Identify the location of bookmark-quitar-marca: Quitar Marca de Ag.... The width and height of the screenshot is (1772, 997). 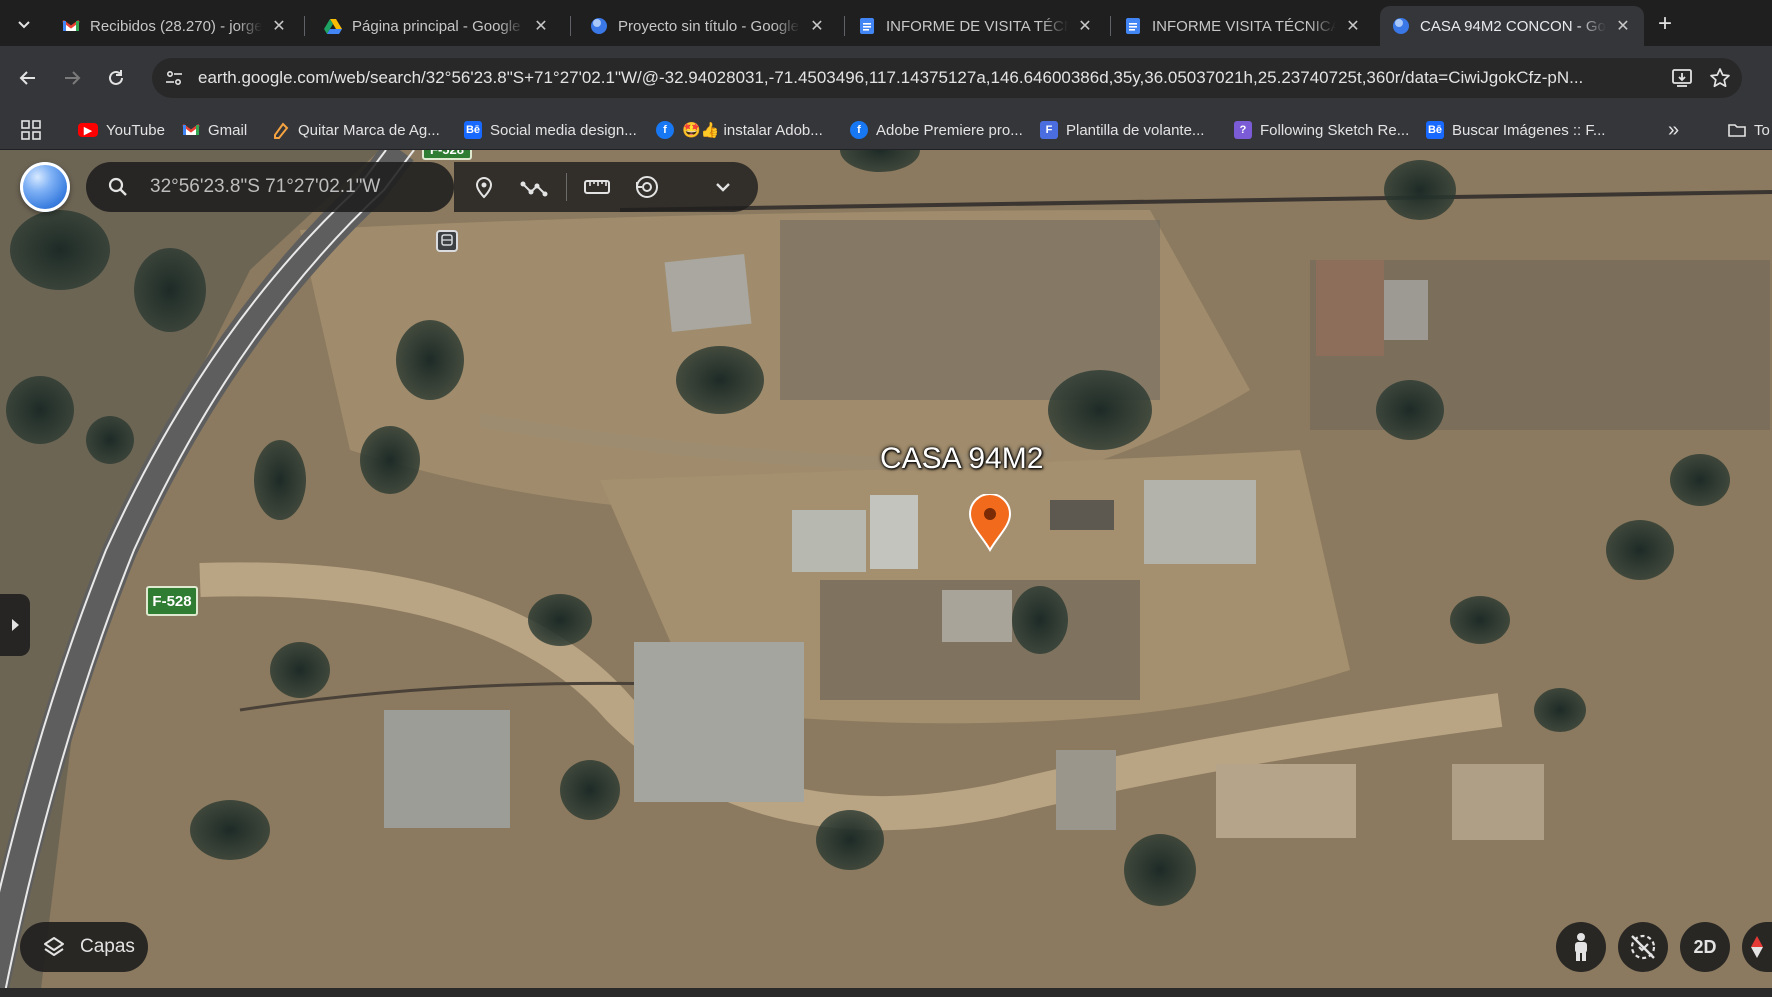
(356, 130).